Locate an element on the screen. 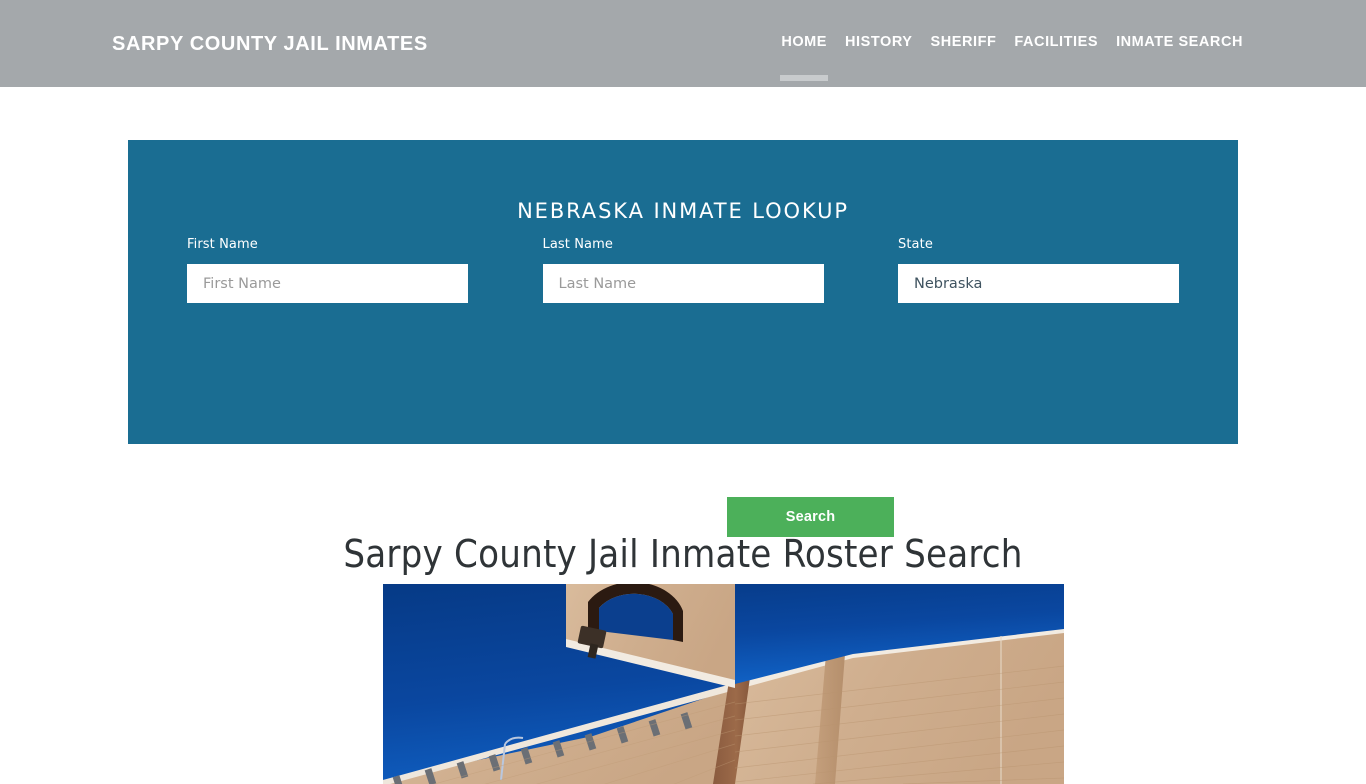 The image size is (1366, 784). nav-item-history: HISTORY is located at coordinates (879, 42).